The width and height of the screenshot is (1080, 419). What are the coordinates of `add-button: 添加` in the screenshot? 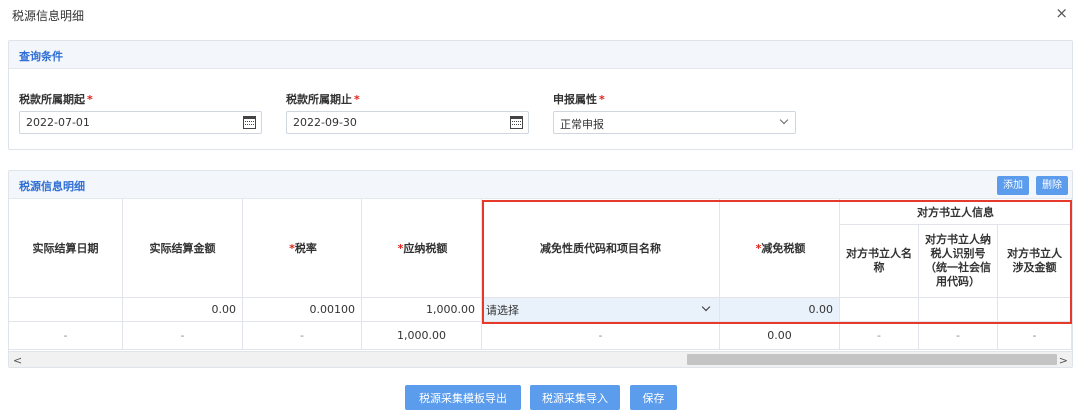 It's located at (1013, 185).